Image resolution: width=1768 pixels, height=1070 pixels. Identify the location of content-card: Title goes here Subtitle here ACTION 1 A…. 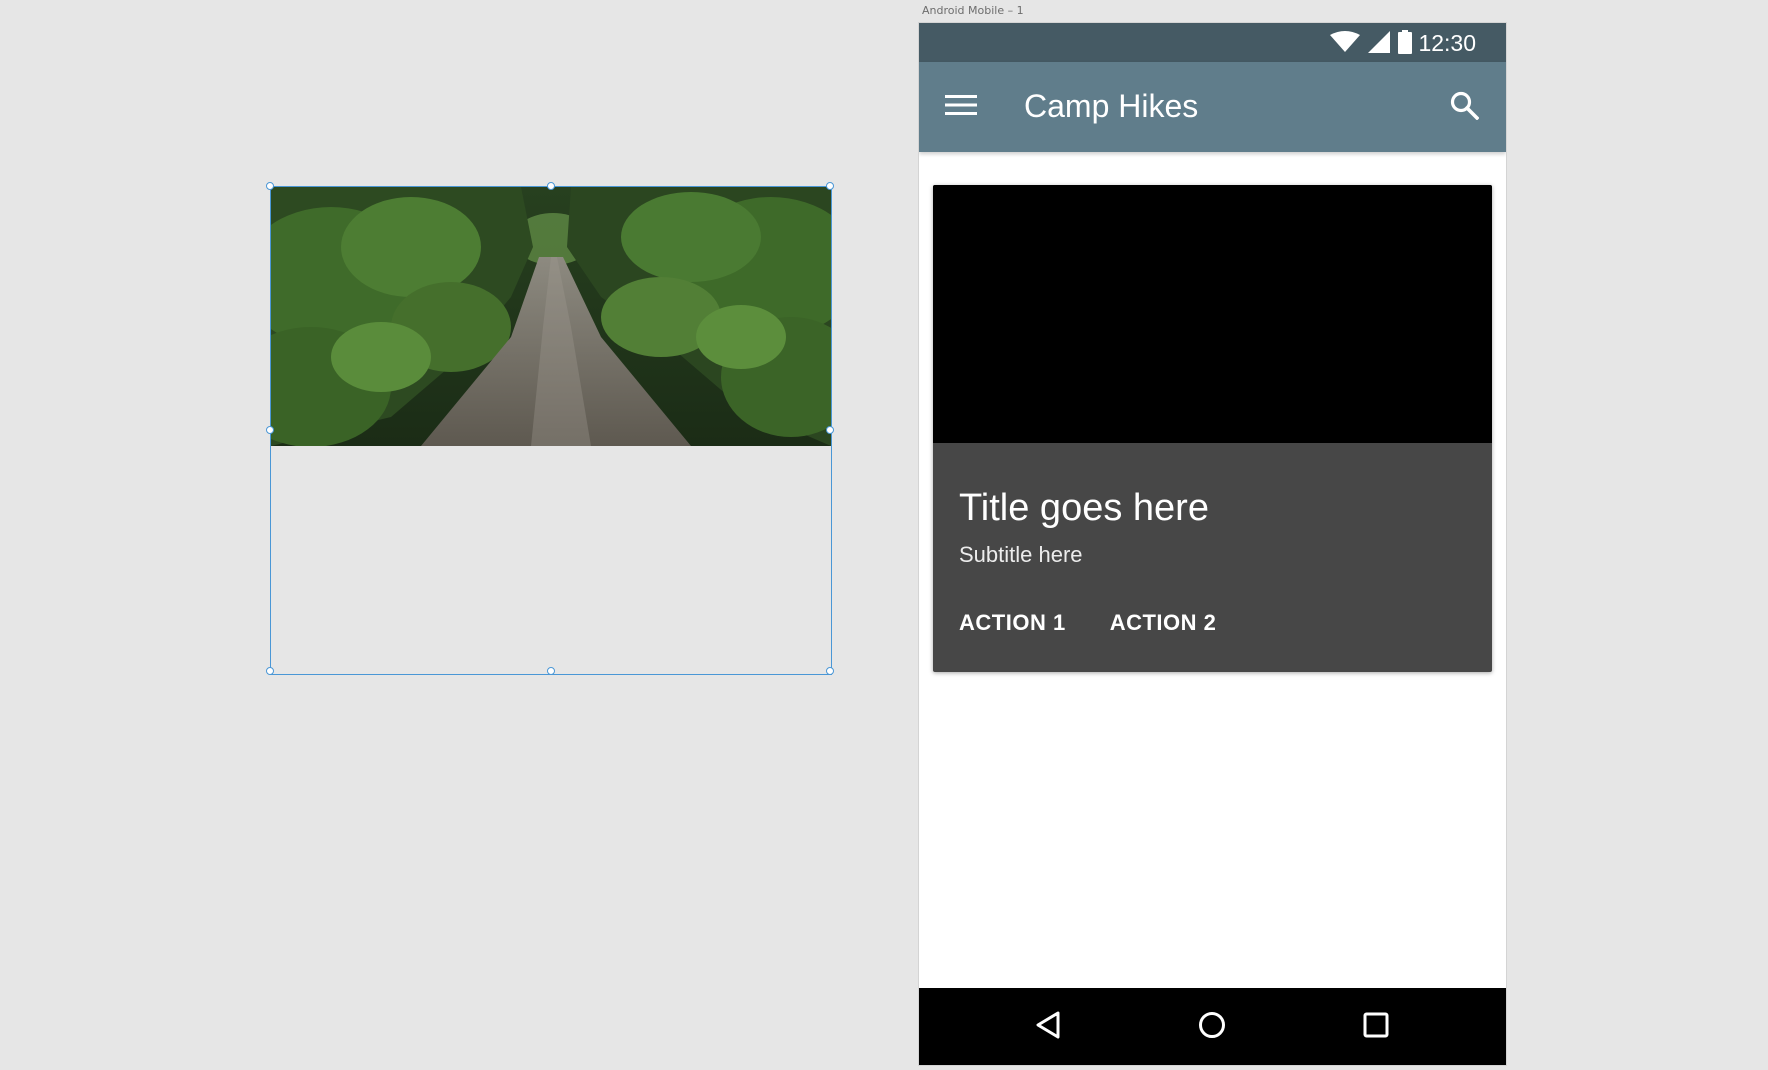
(1212, 428).